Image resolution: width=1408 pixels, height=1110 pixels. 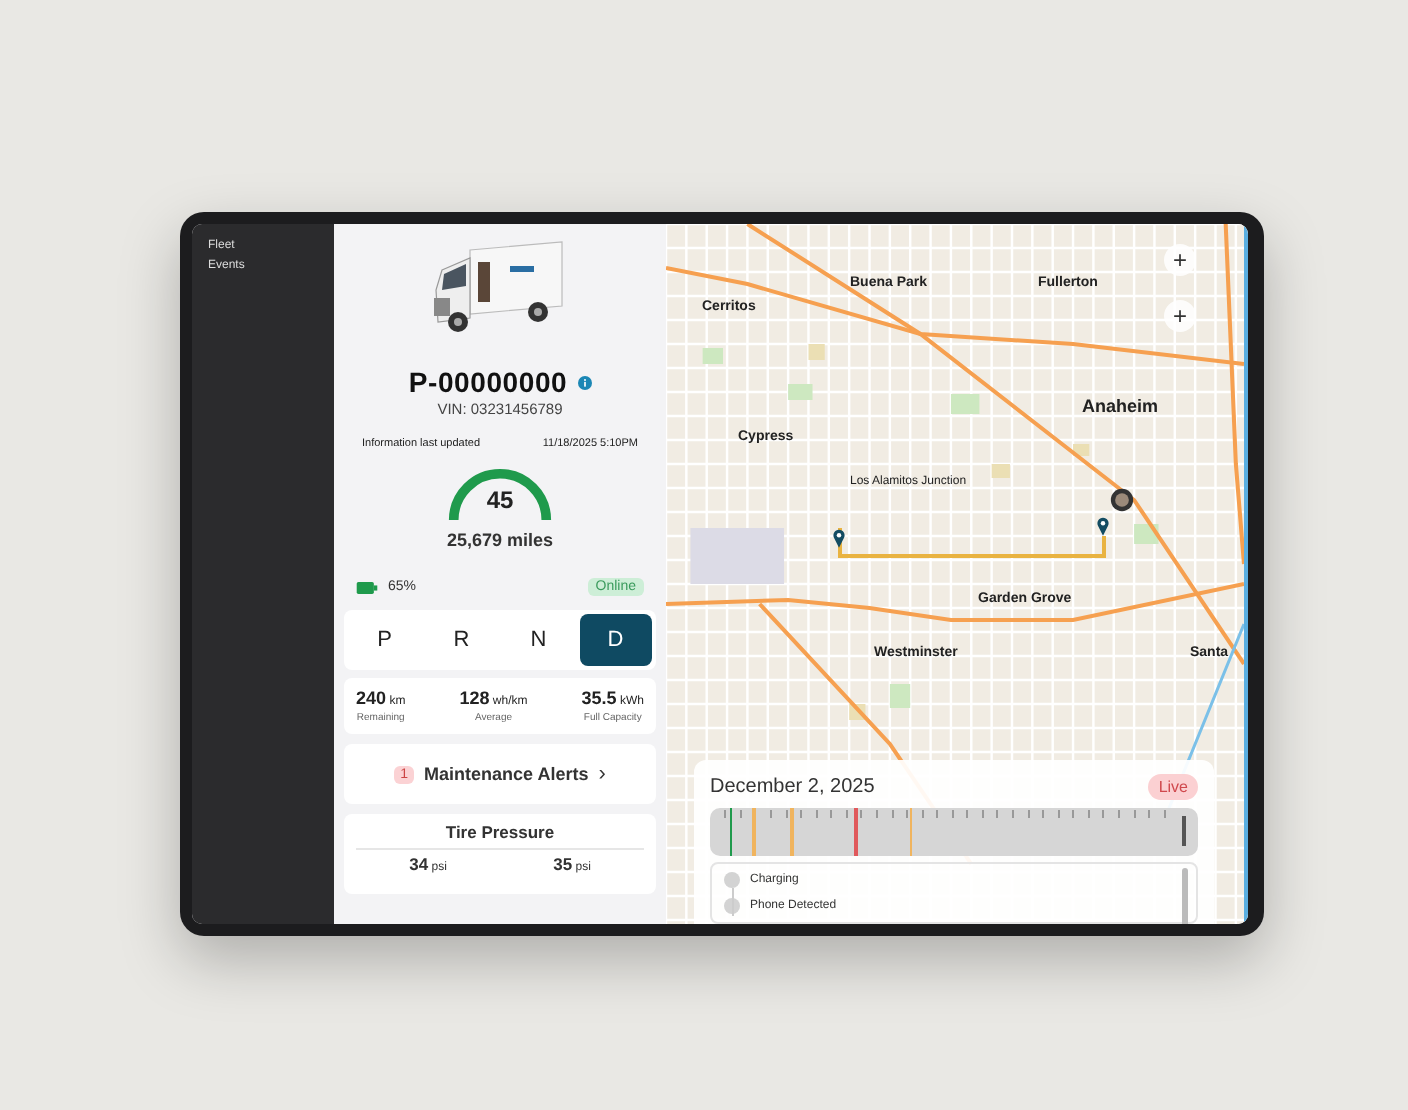 What do you see at coordinates (954, 832) in the screenshot?
I see `timeline-track` at bounding box center [954, 832].